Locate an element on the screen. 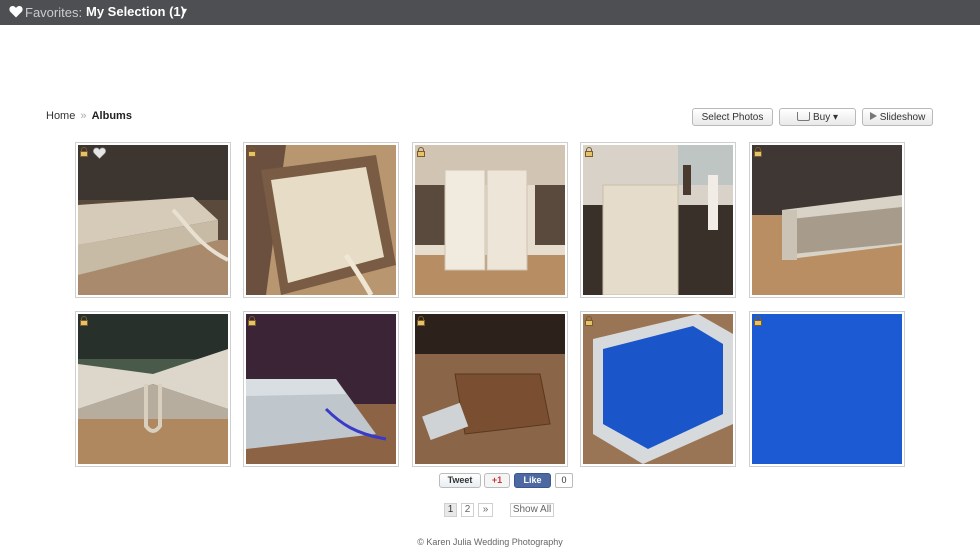  favorites-selection-dropdown: My Selection (1) is located at coordinates (135, 11).